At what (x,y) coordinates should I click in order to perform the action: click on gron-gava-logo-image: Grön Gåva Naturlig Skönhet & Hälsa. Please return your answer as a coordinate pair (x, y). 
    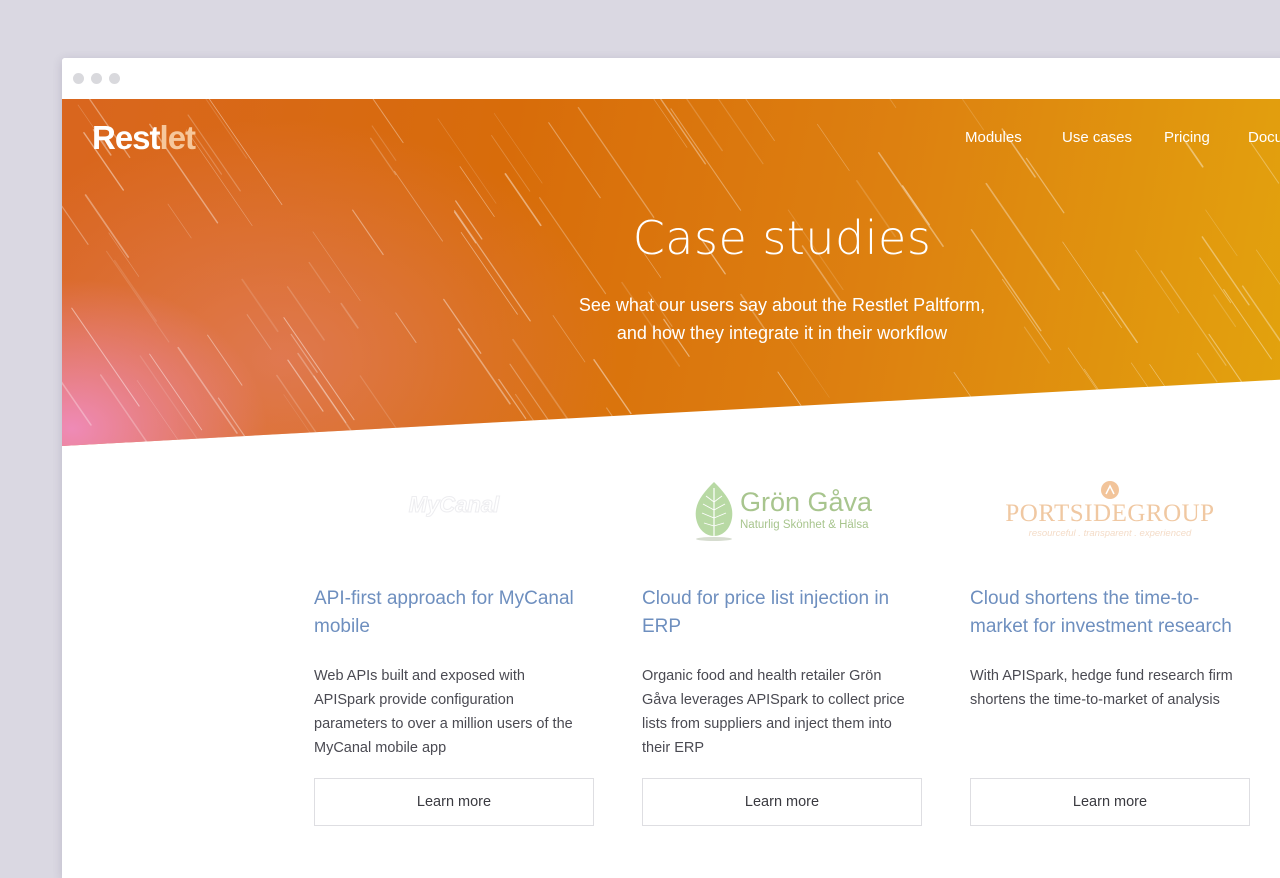
    Looking at the image, I should click on (784, 511).